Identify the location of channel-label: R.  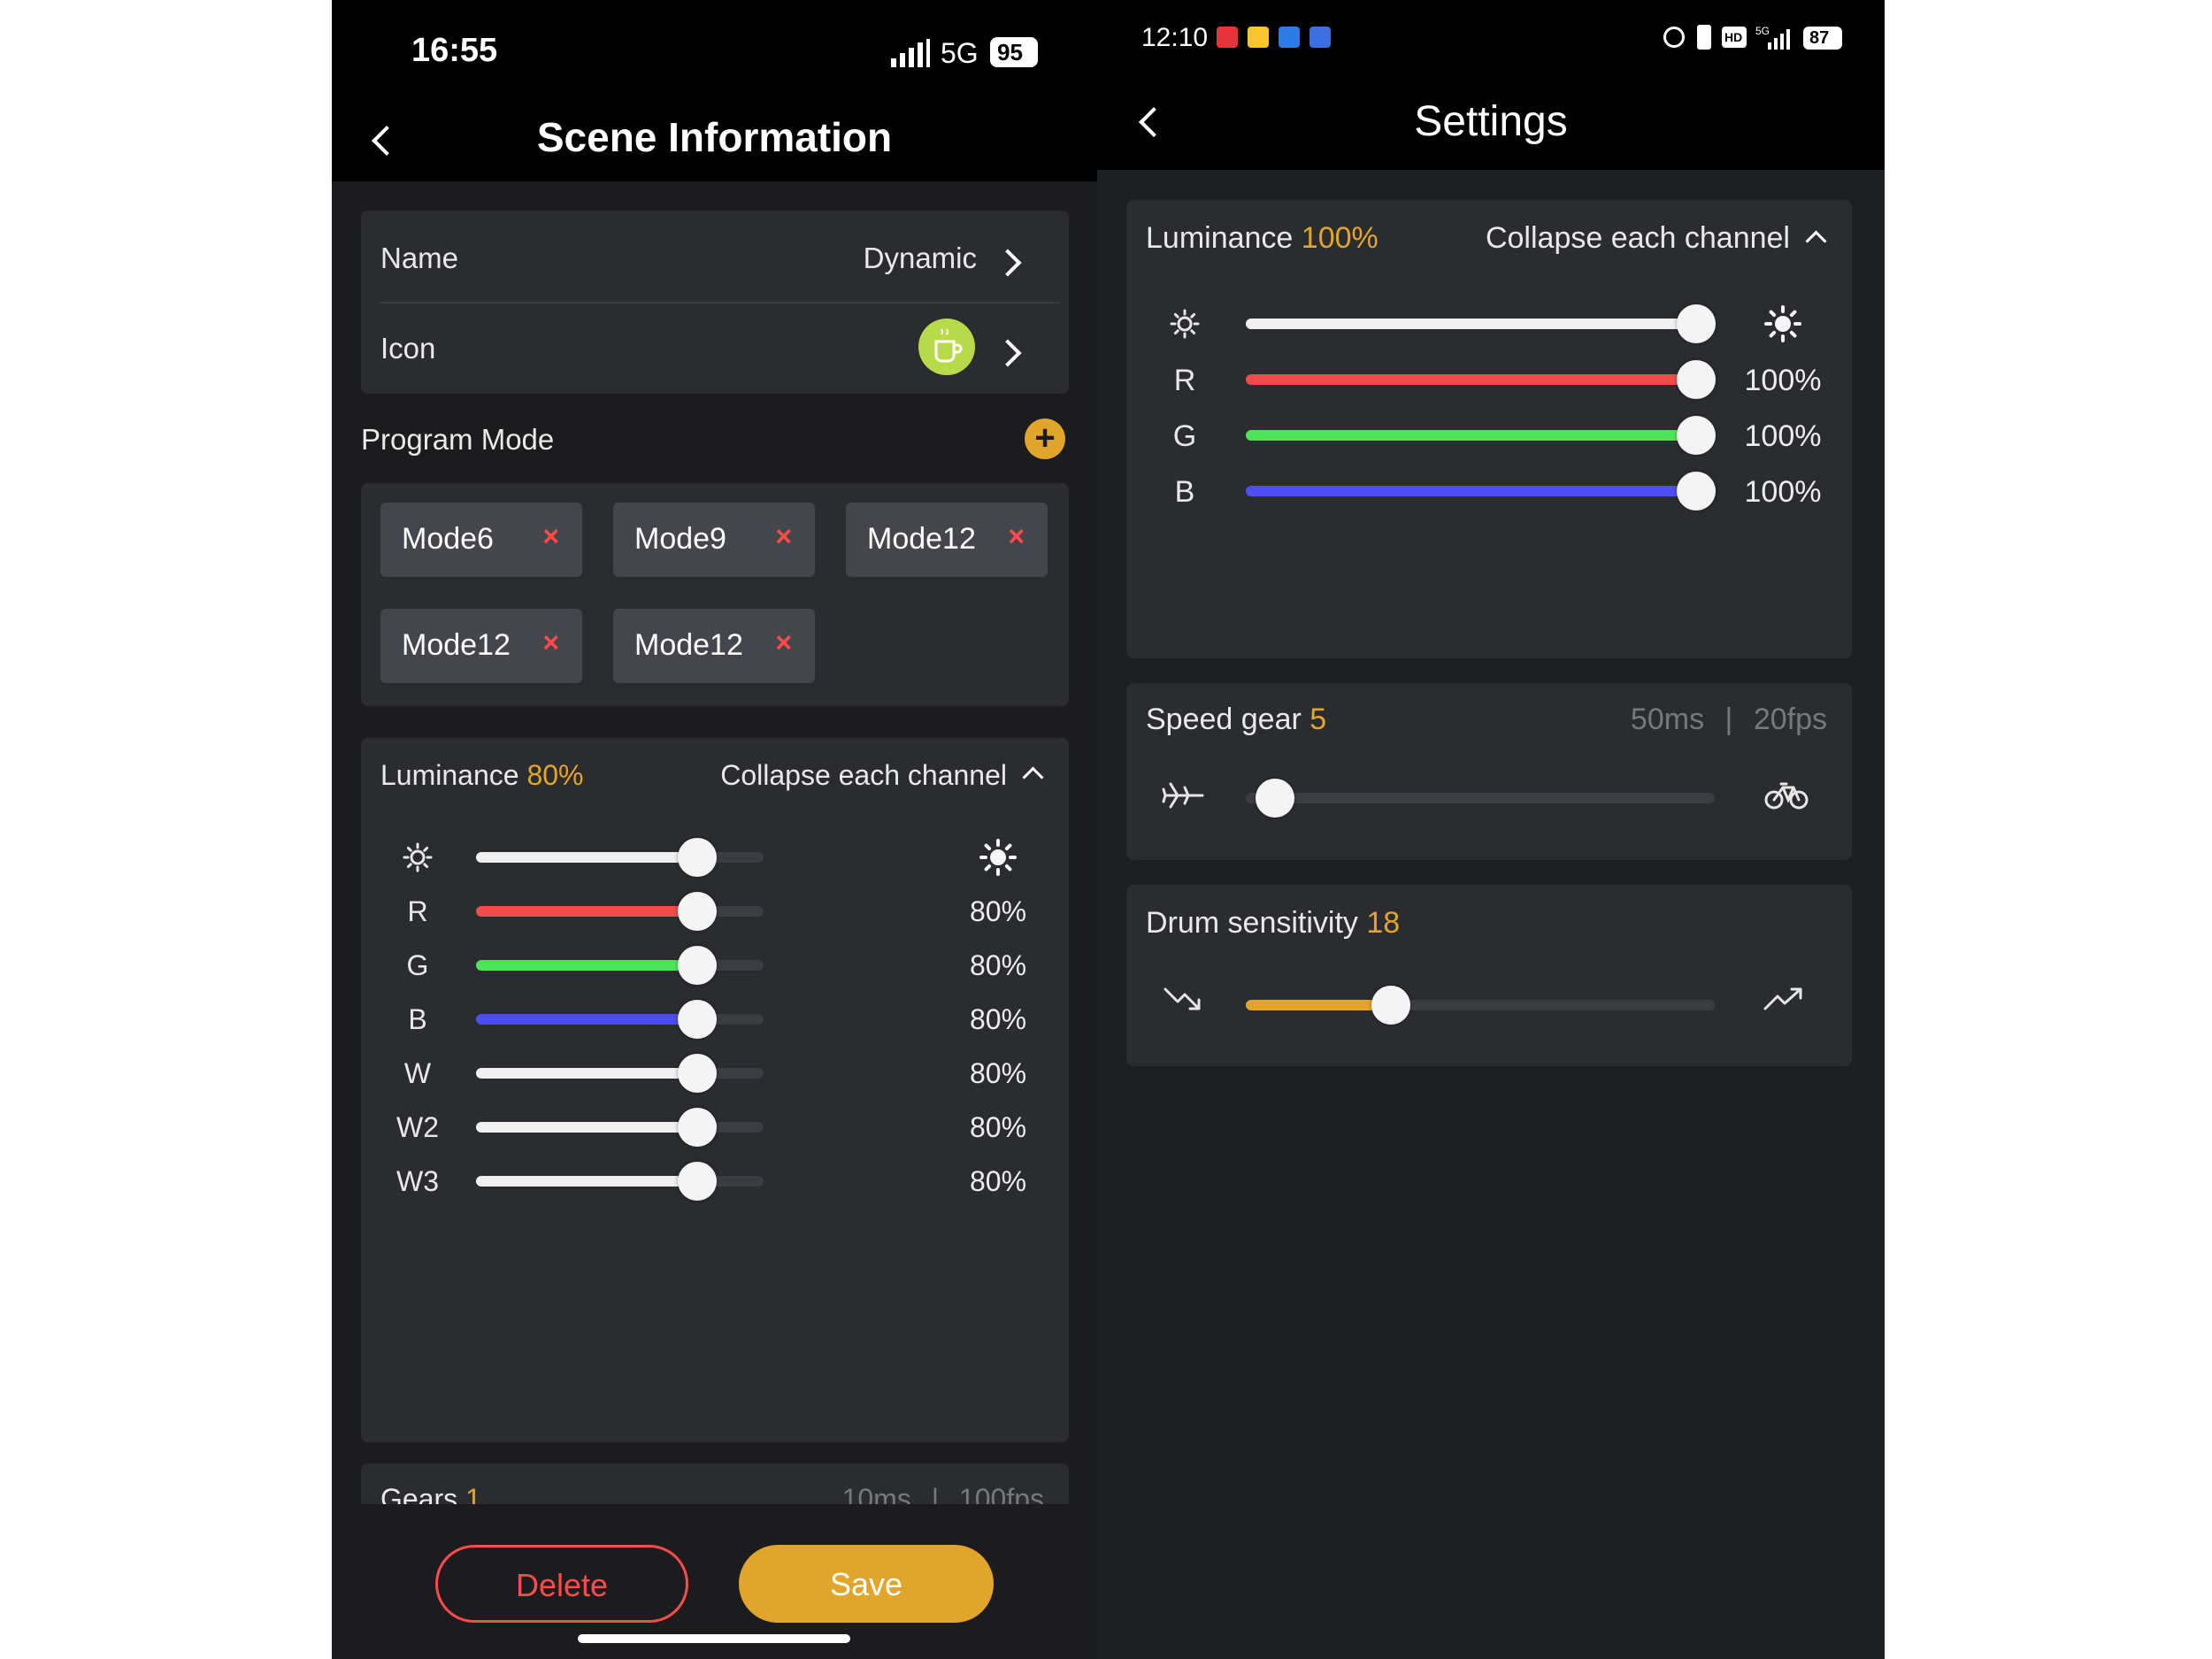
(418, 911).